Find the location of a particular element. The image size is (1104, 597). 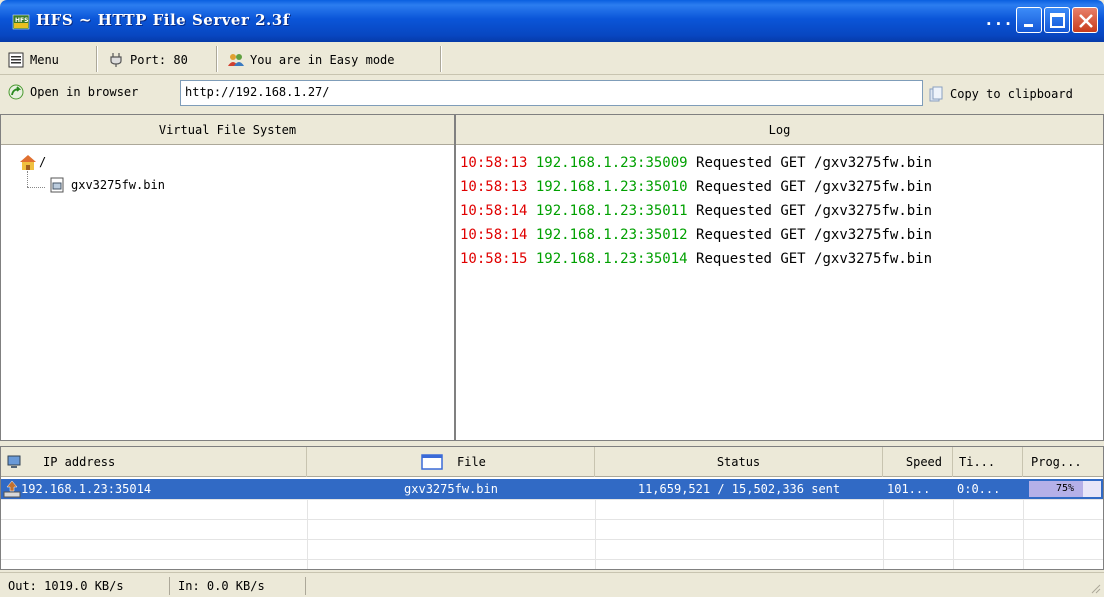

network-icon is located at coordinates (14, 461).